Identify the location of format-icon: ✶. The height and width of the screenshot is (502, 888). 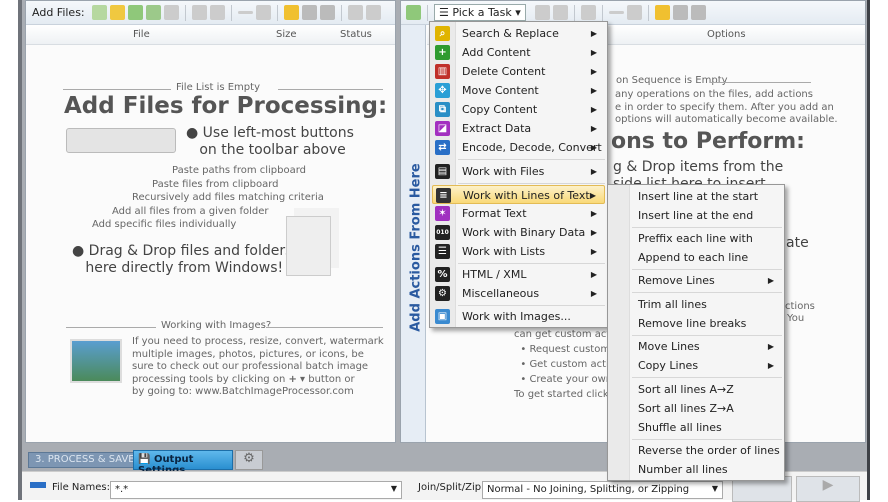
(442, 213).